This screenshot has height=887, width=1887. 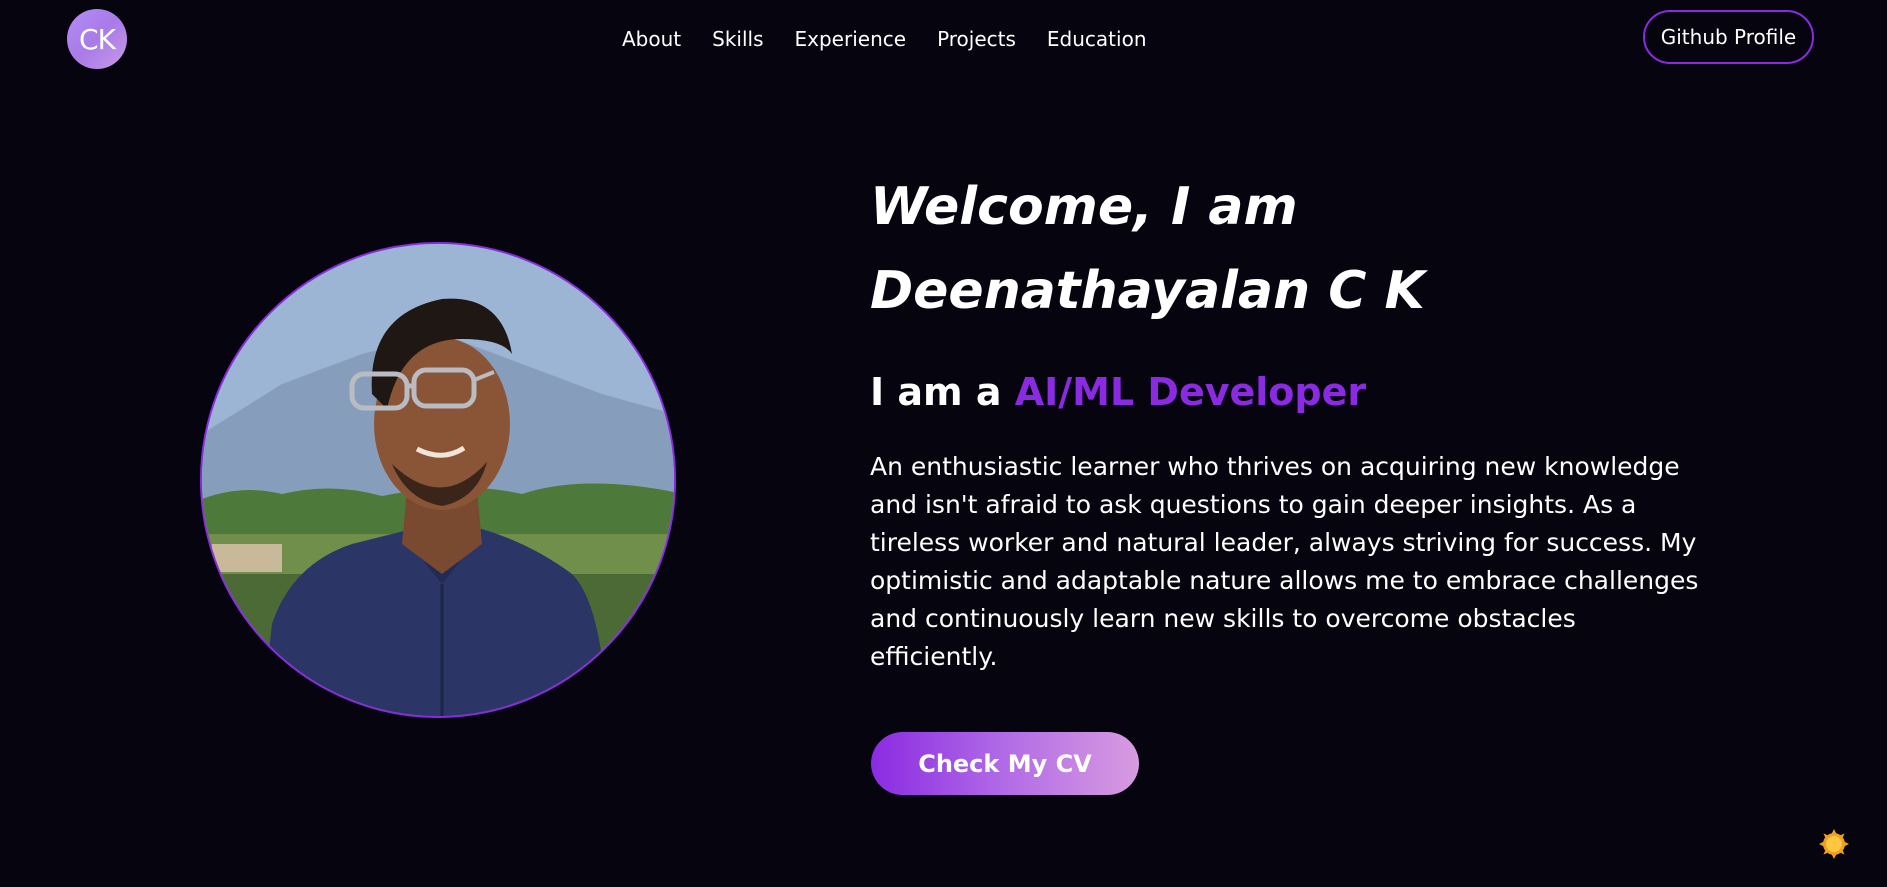 I want to click on github-profile-label: Github Profile, so click(x=1728, y=37).